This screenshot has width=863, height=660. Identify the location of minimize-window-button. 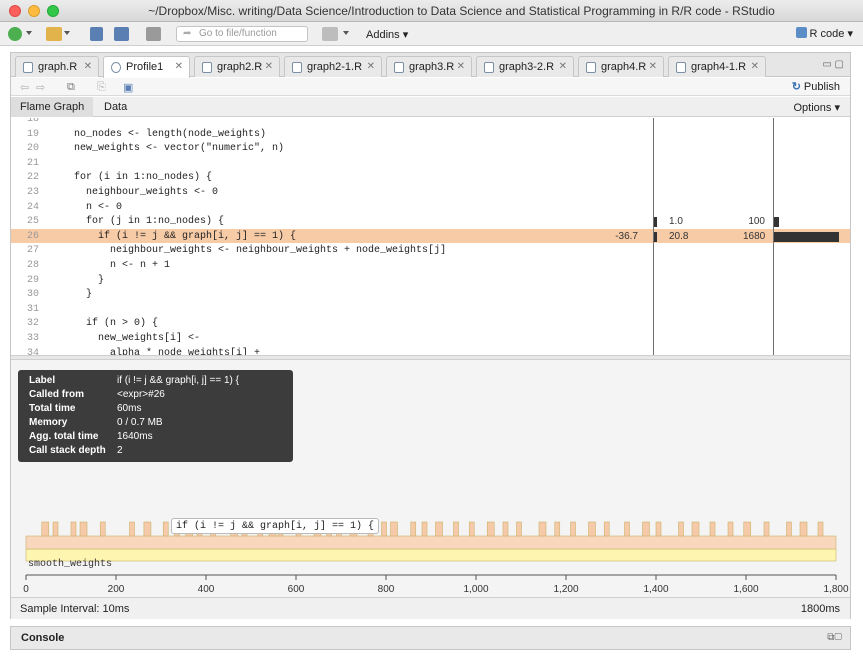
(34, 11).